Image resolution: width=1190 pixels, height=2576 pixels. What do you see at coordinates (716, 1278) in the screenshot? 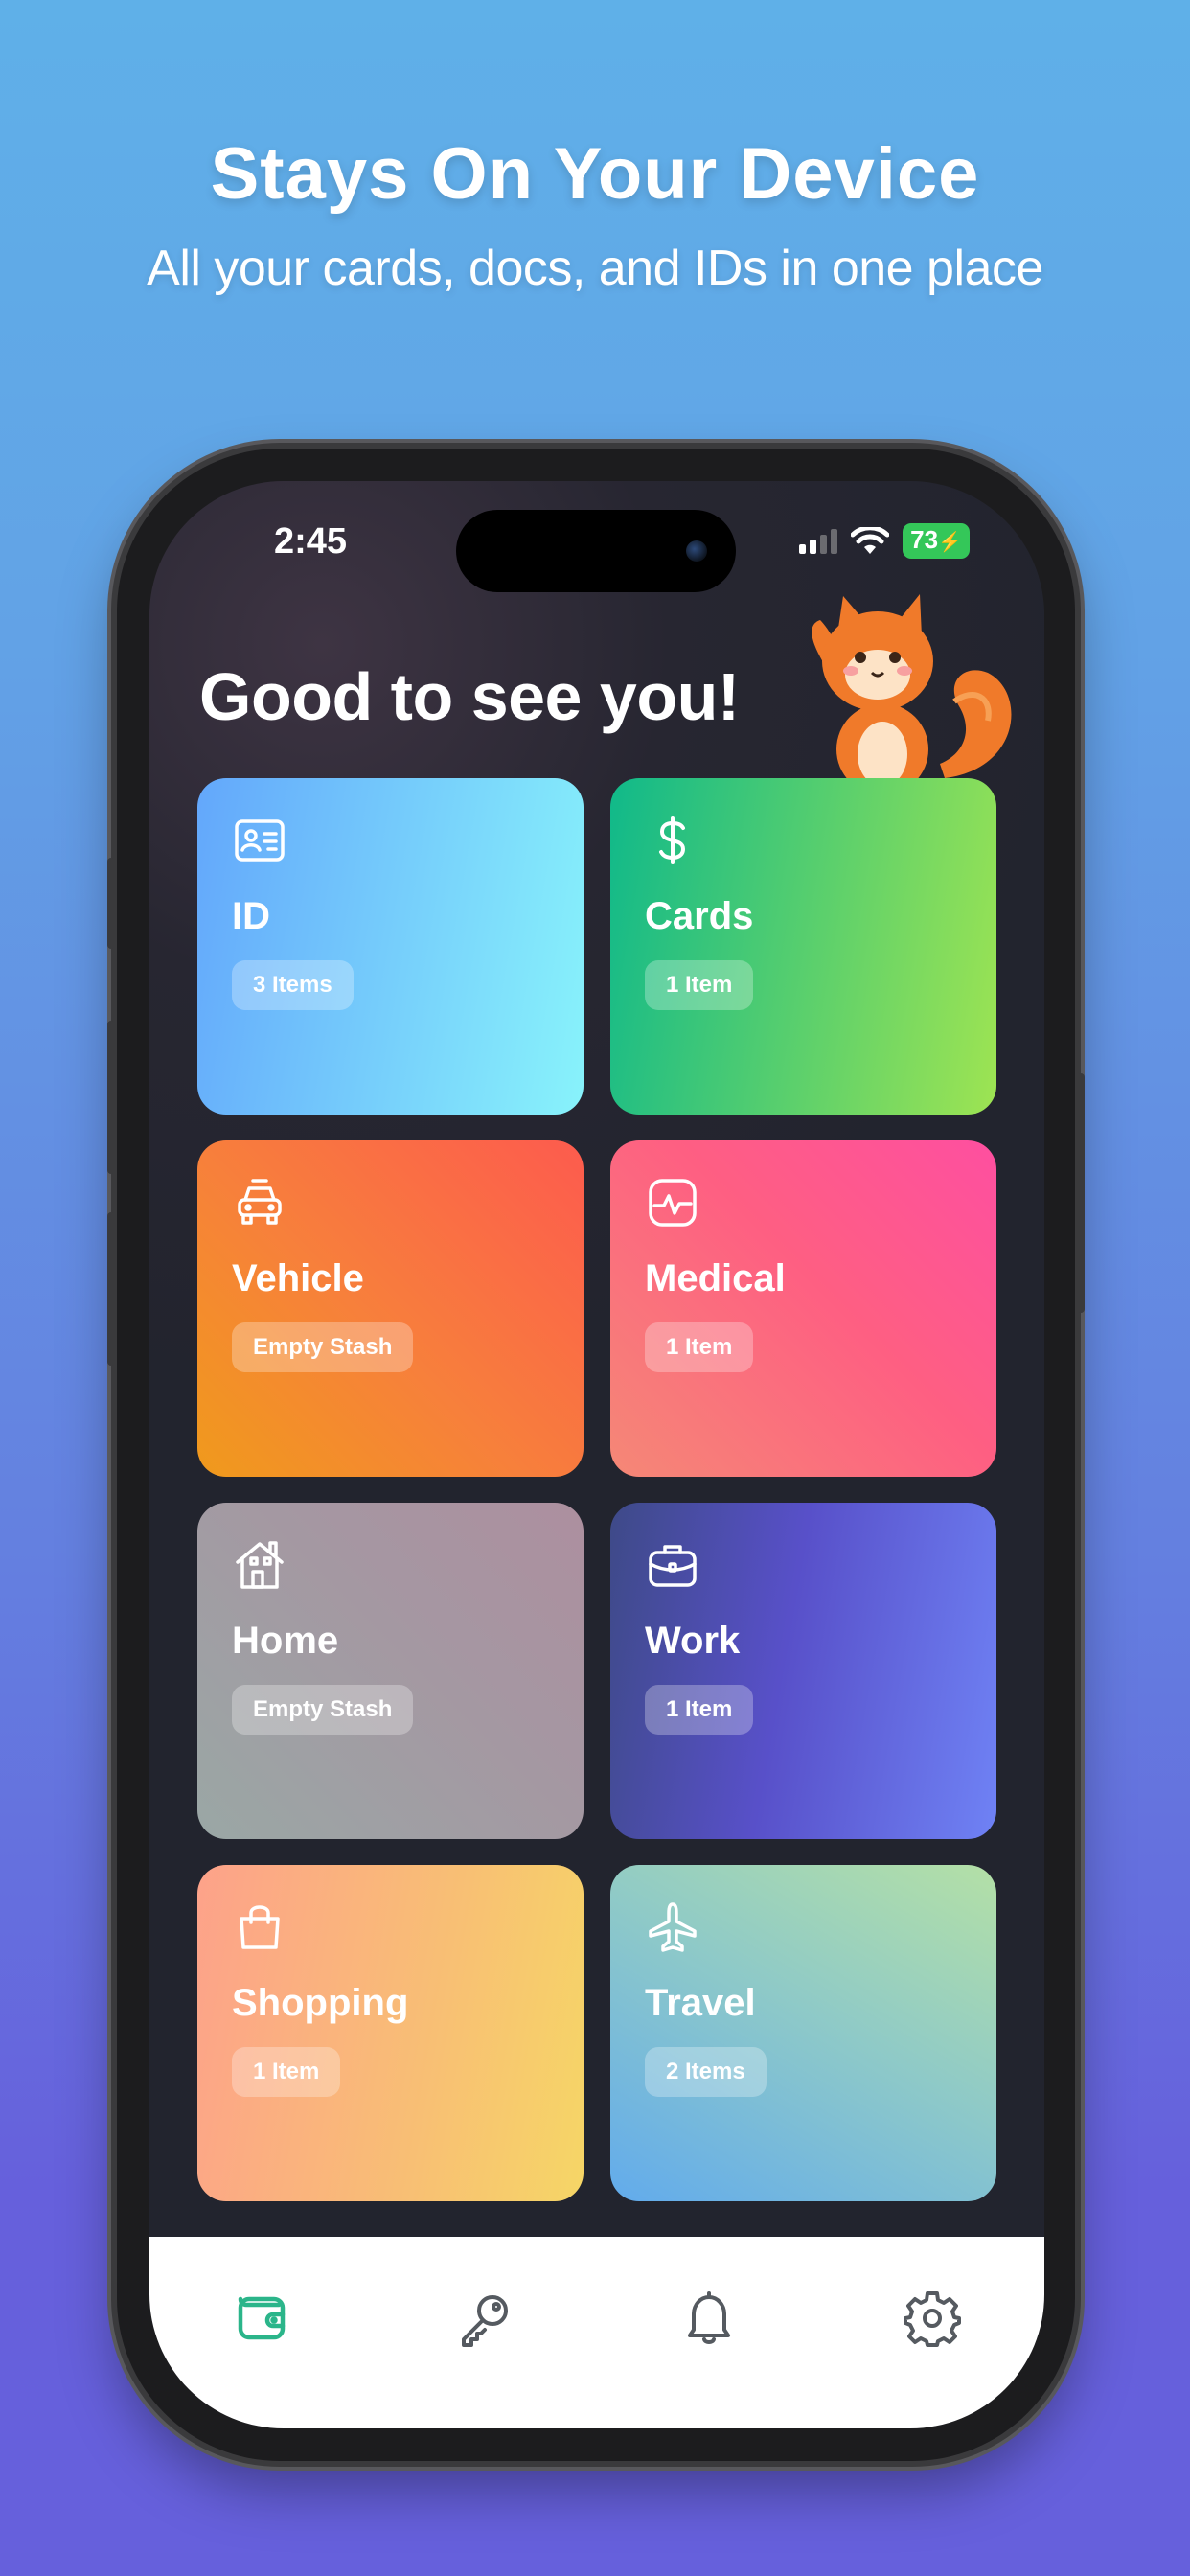
I see `category-title: Medical` at bounding box center [716, 1278].